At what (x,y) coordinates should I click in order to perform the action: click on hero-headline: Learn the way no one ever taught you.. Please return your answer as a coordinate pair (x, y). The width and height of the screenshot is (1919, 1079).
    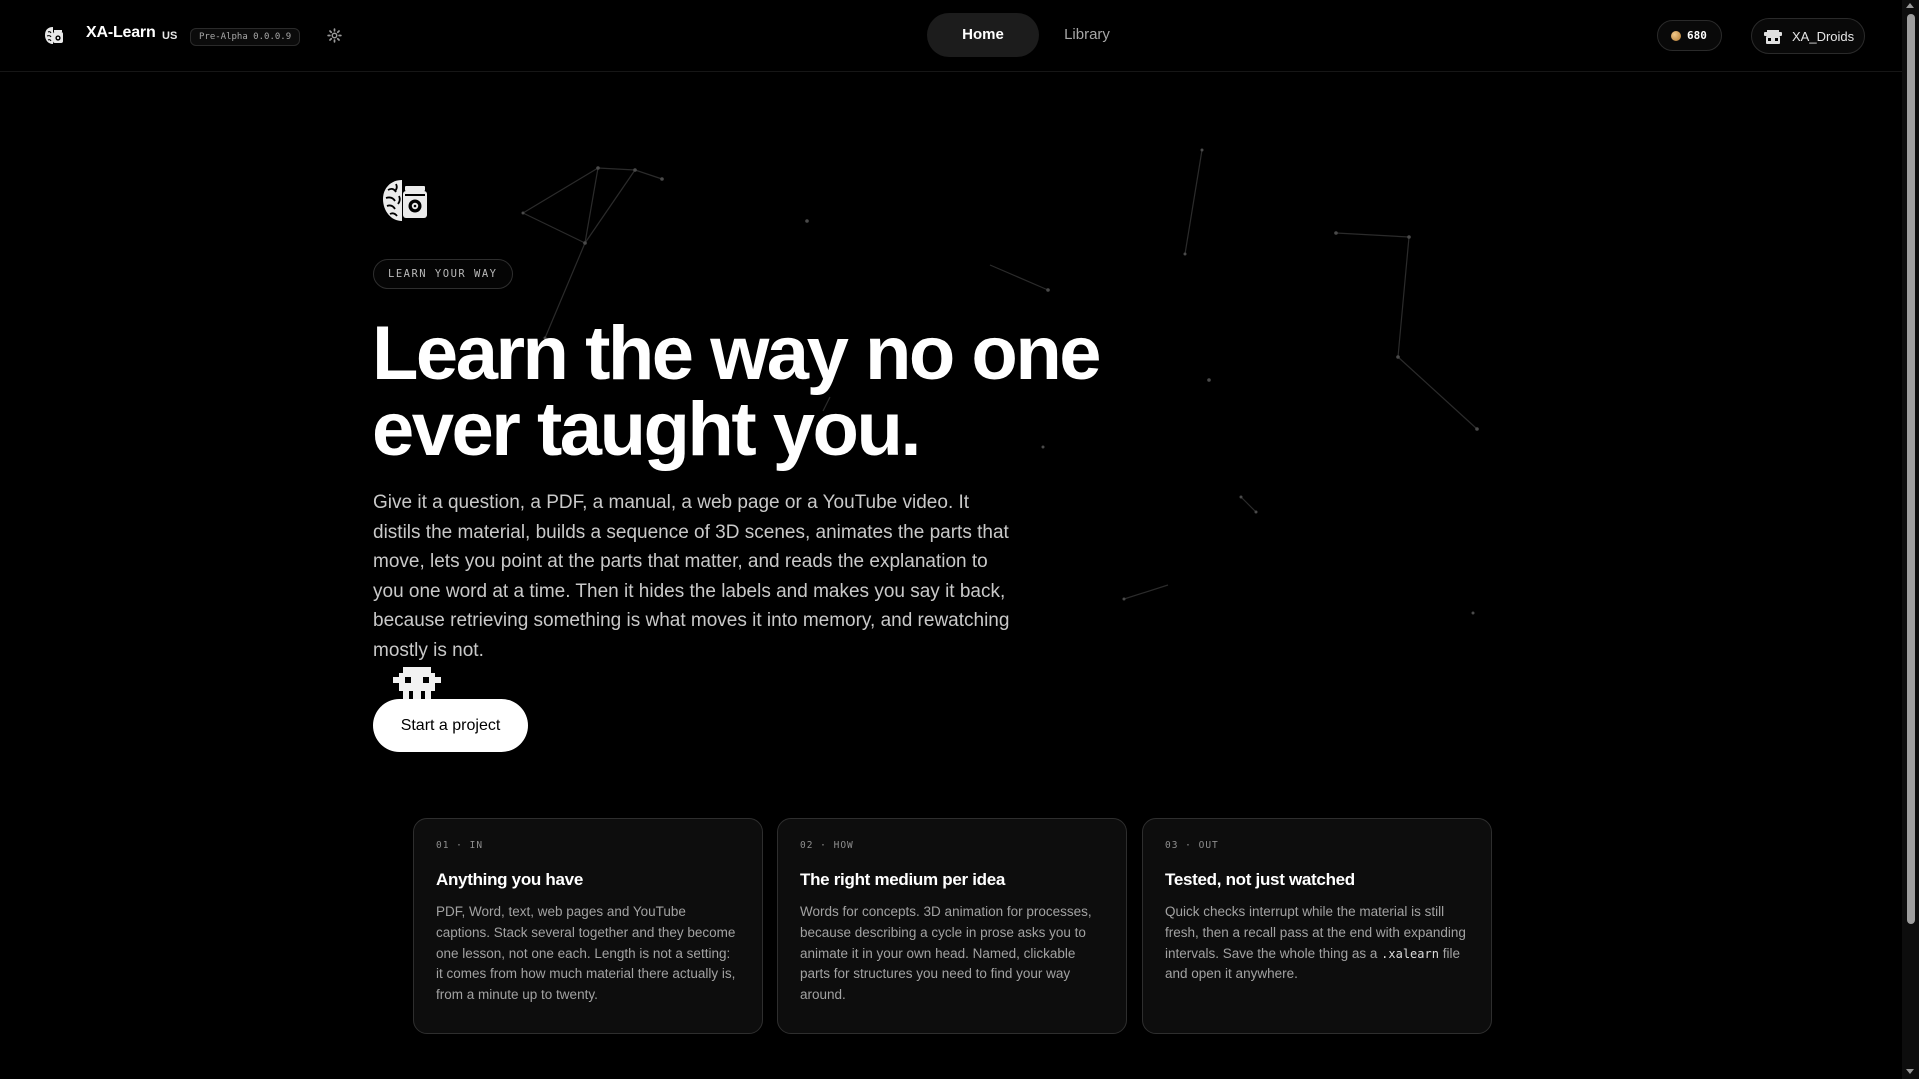
    Looking at the image, I should click on (782, 392).